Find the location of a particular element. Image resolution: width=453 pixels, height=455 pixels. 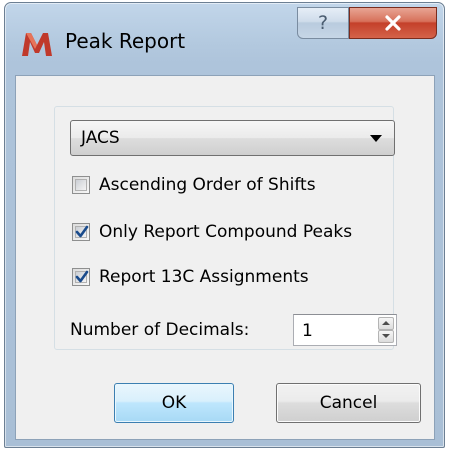

decimals-spinbox: 1 is located at coordinates (345, 330).